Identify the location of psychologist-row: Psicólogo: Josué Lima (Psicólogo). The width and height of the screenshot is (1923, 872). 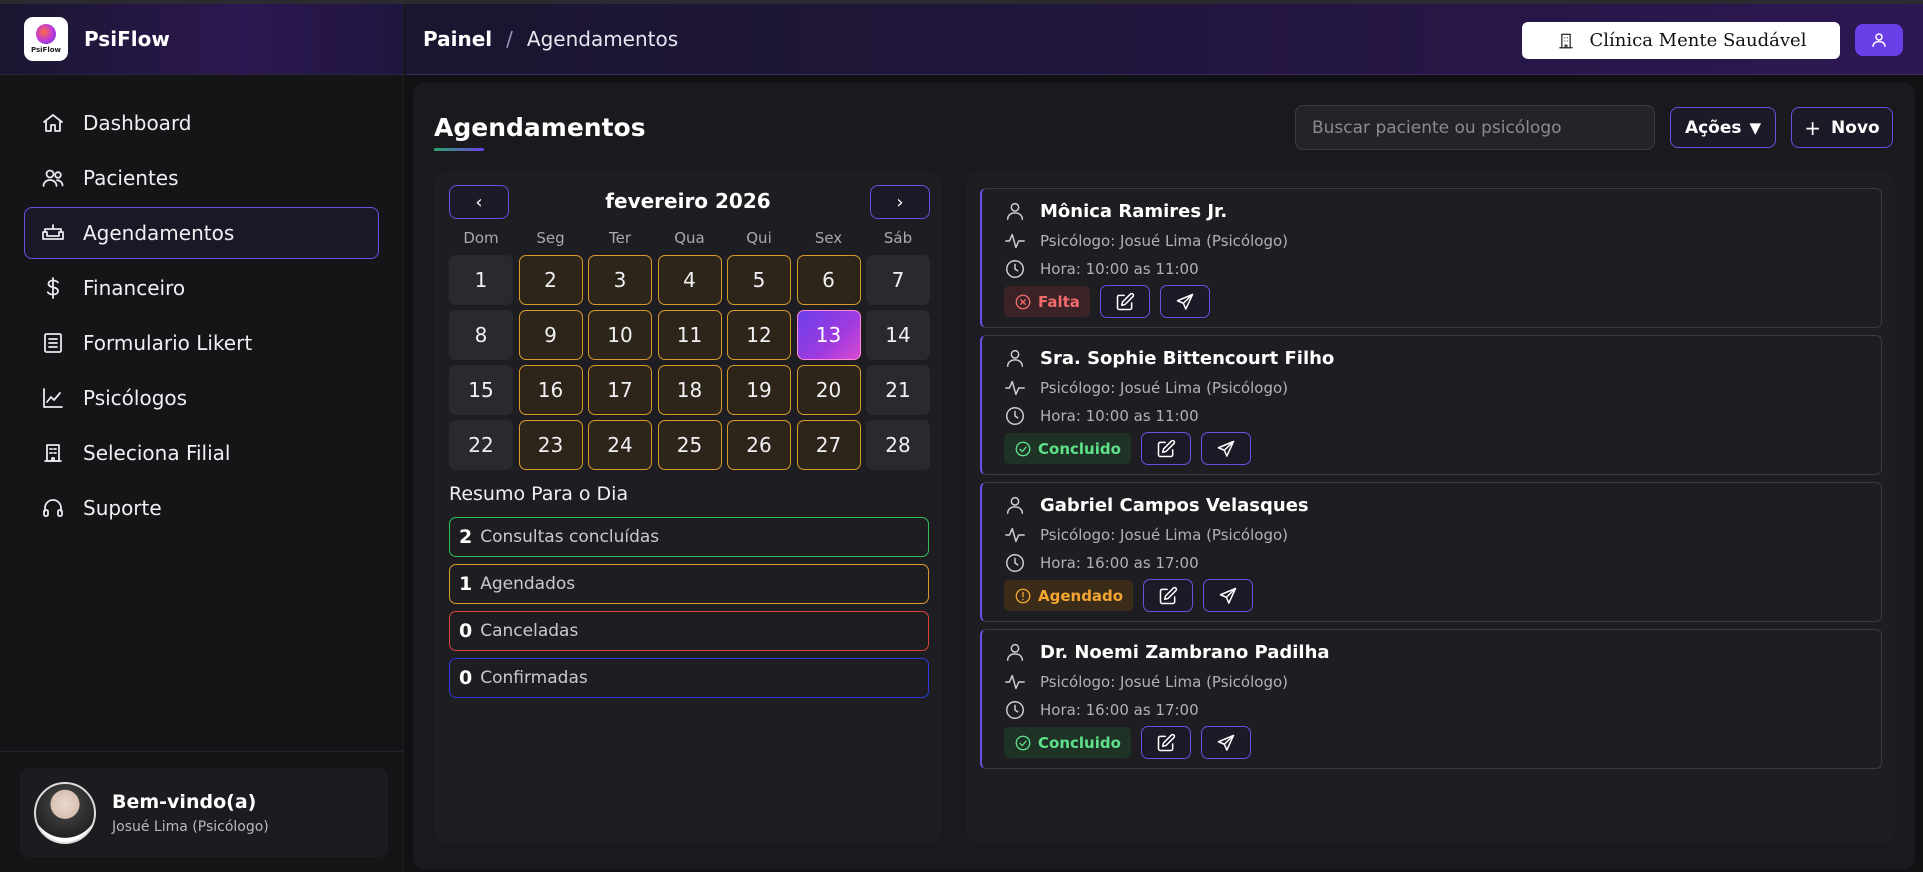
(1146, 241).